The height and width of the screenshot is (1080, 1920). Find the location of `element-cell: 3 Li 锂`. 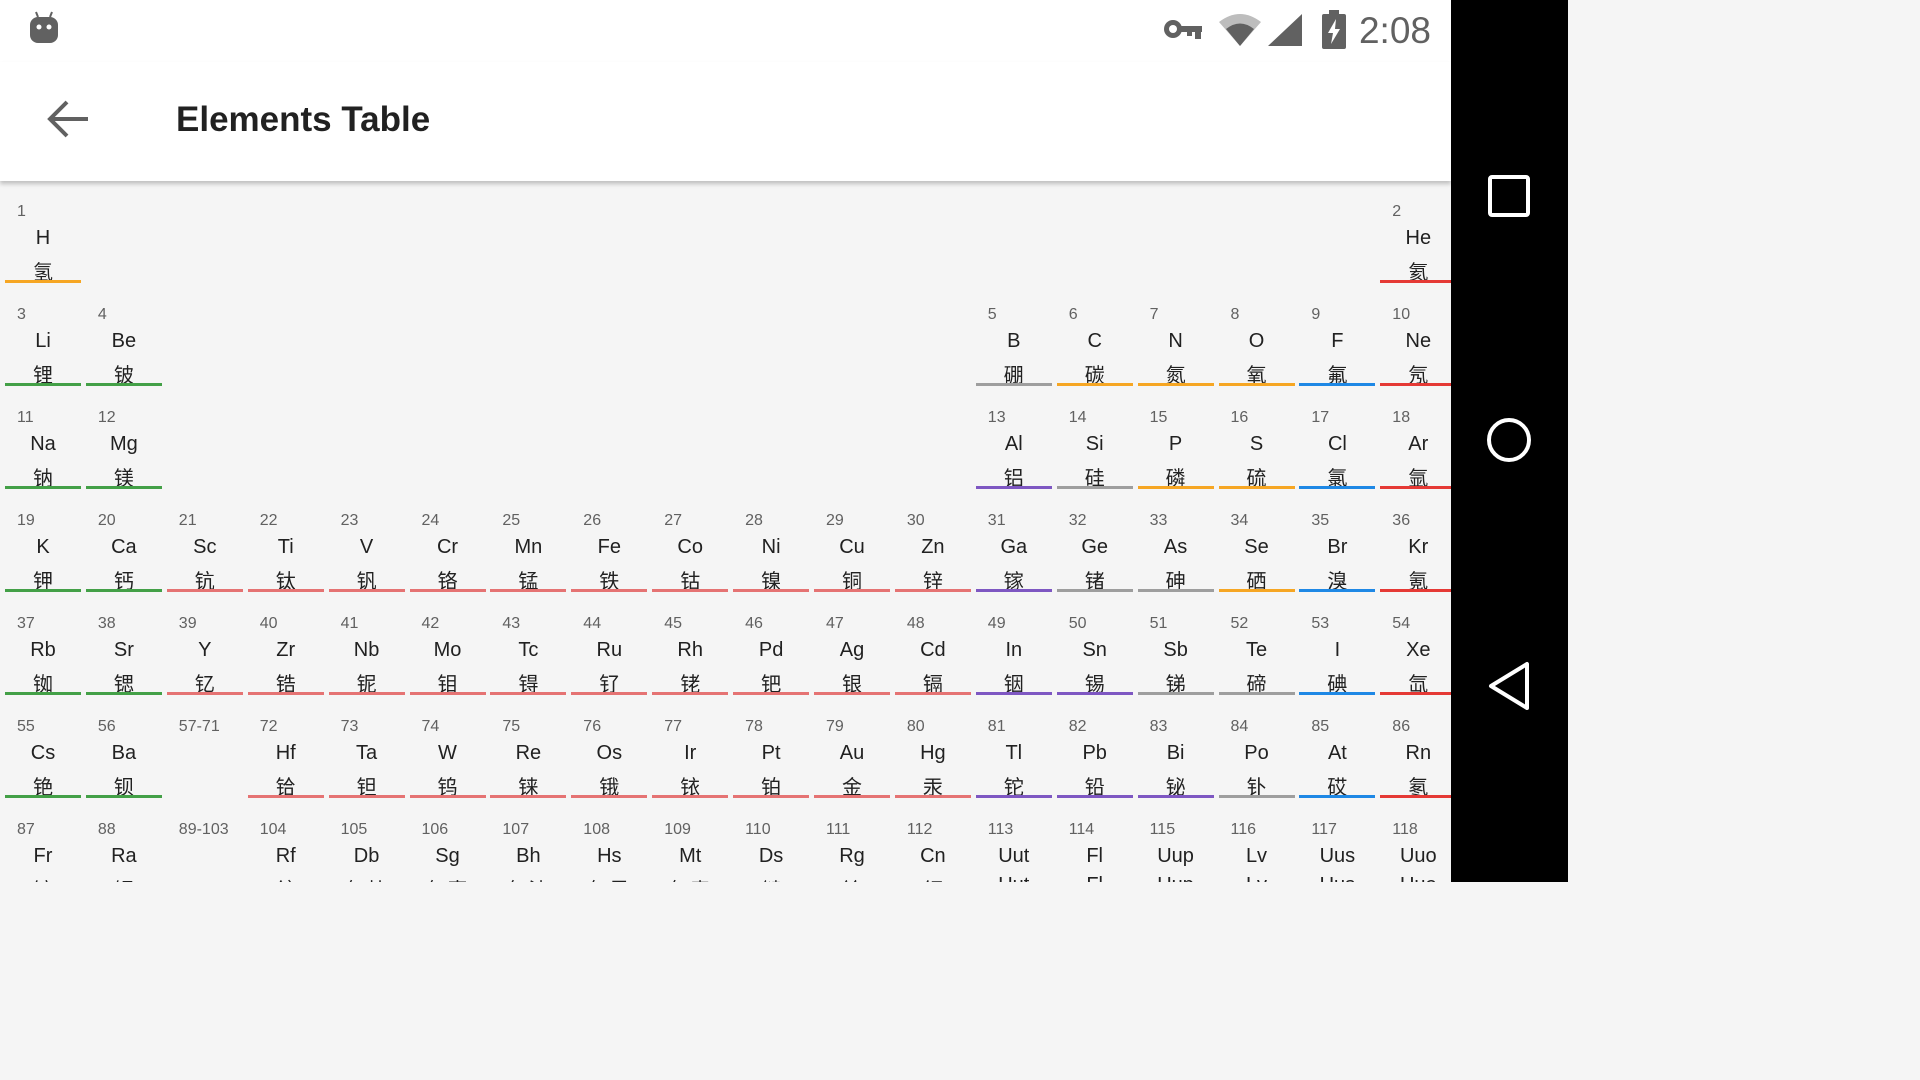

element-cell: 3 Li 锂 is located at coordinates (43, 340).